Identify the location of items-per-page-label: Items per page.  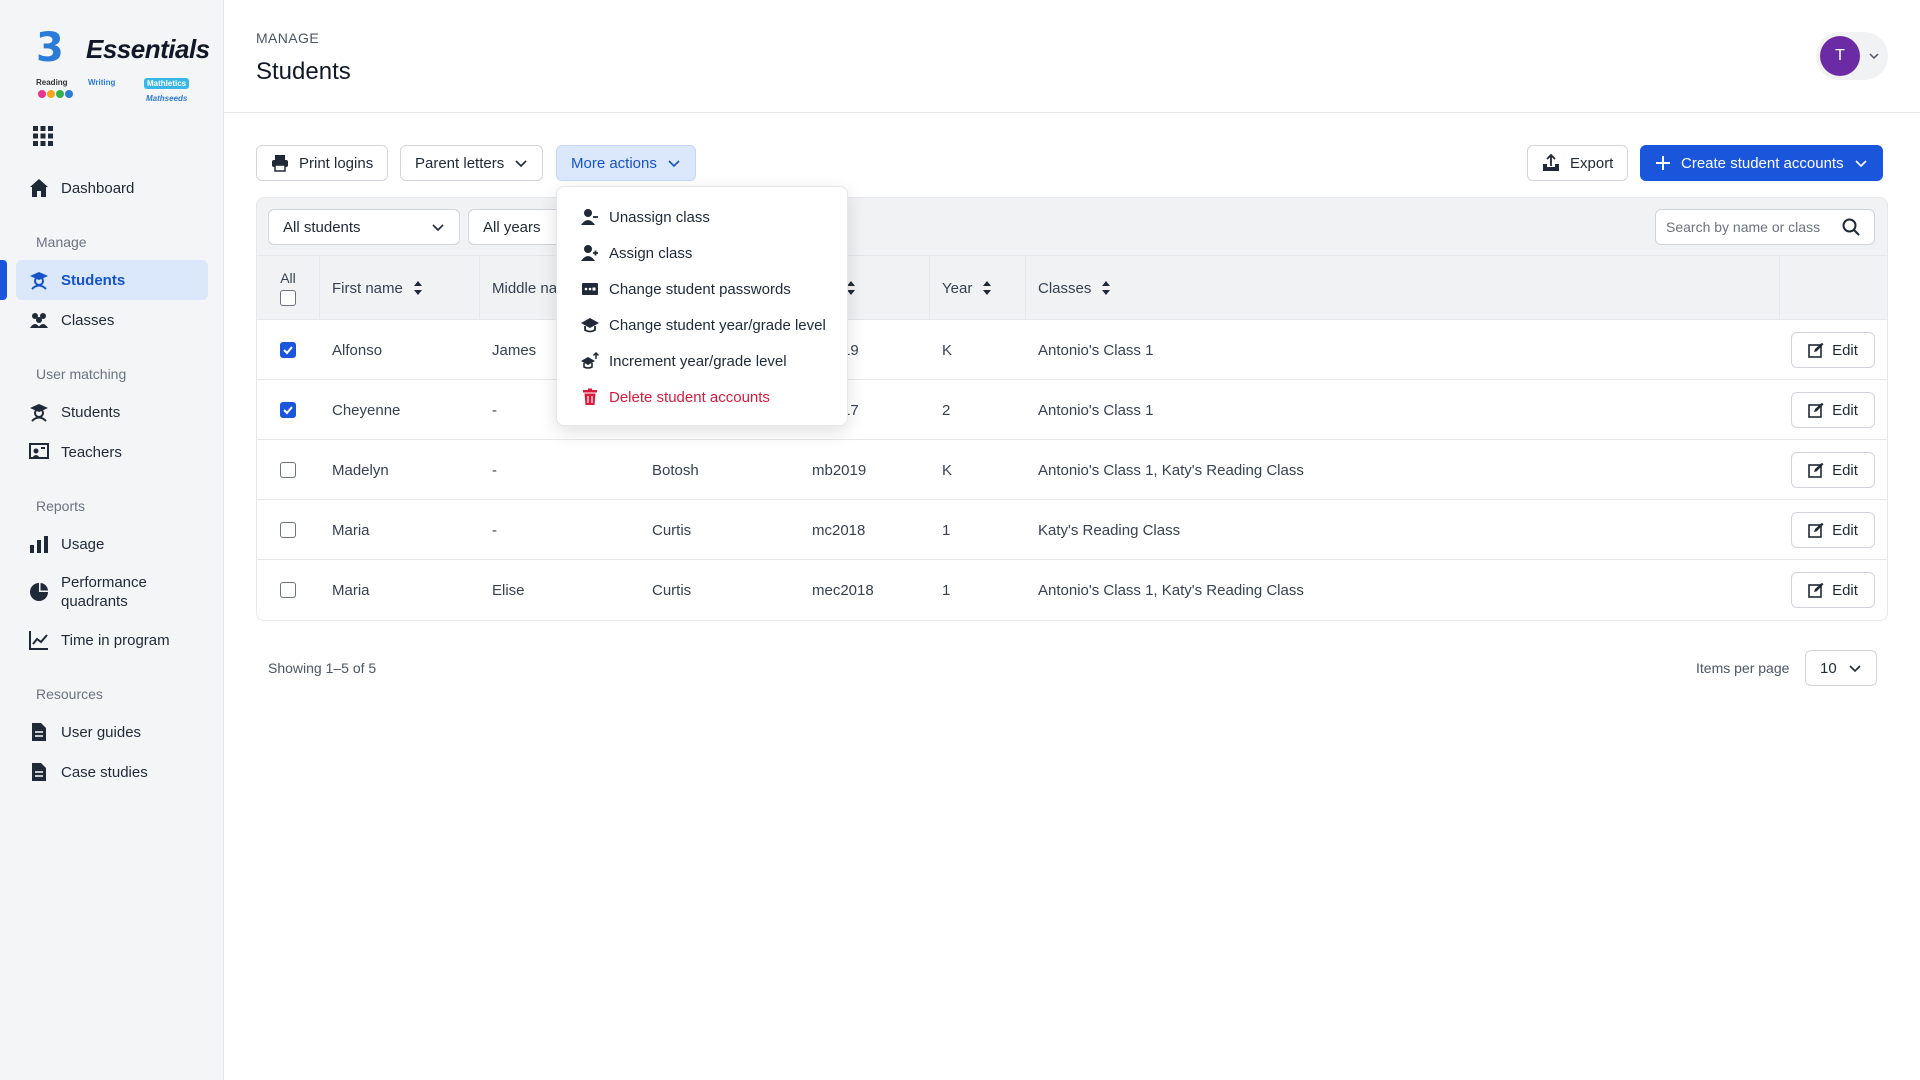
(1743, 668).